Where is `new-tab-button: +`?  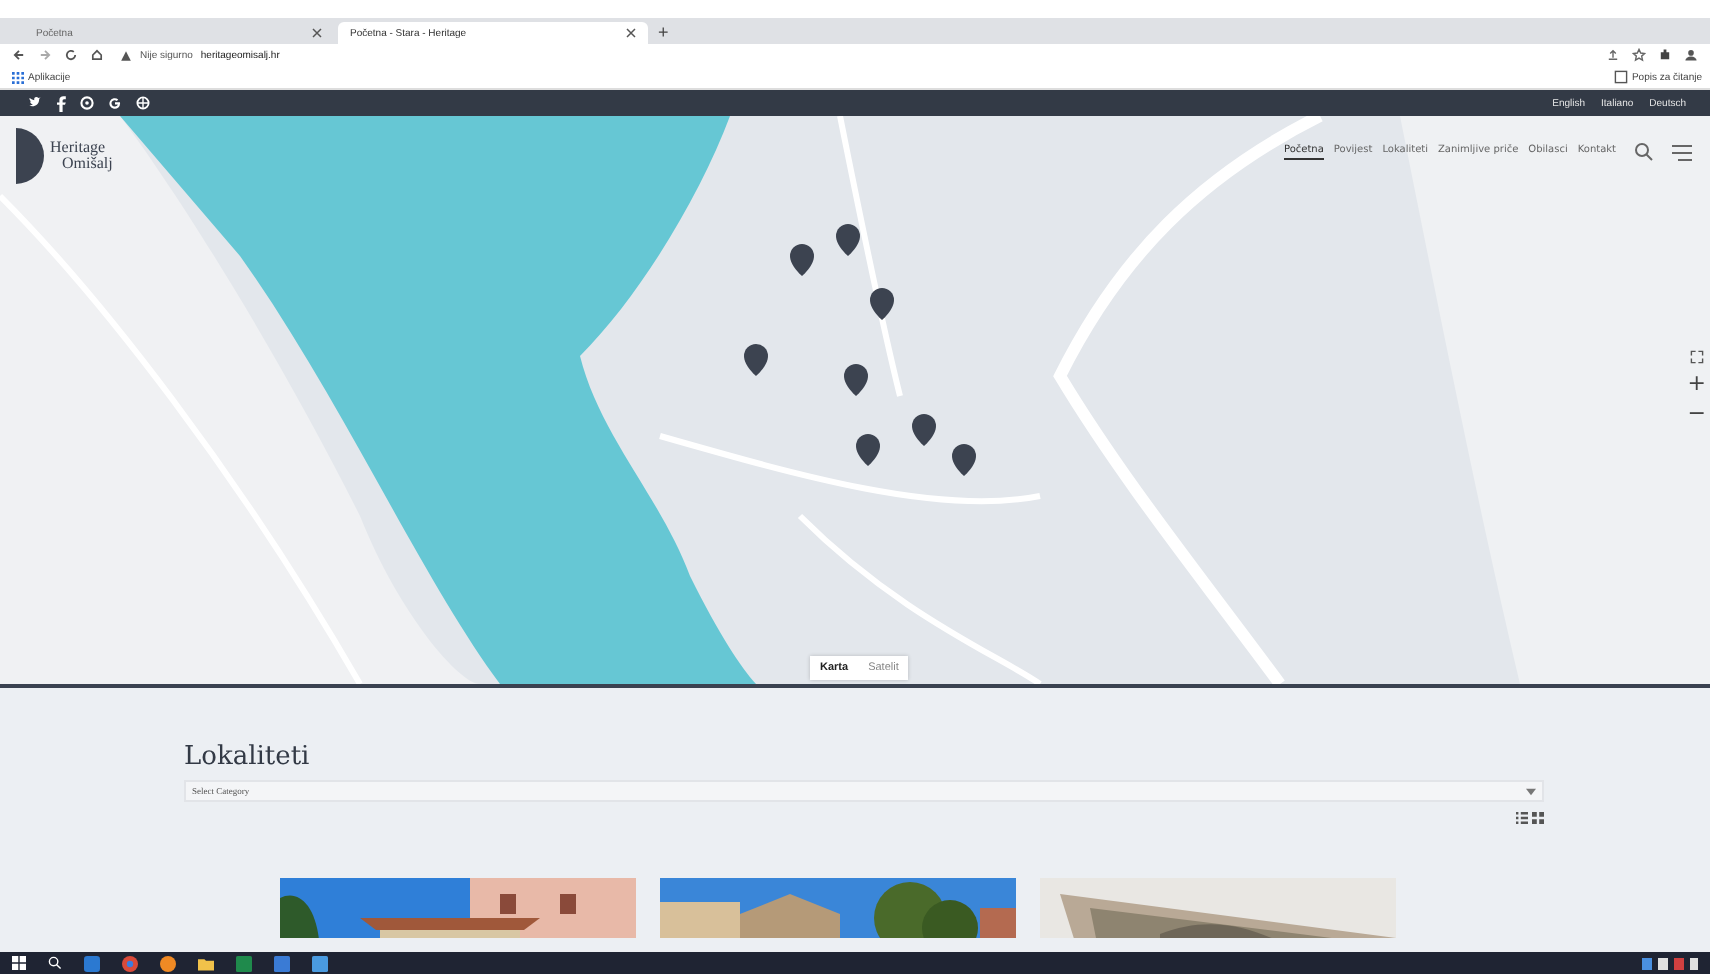
new-tab-button: + is located at coordinates (663, 33).